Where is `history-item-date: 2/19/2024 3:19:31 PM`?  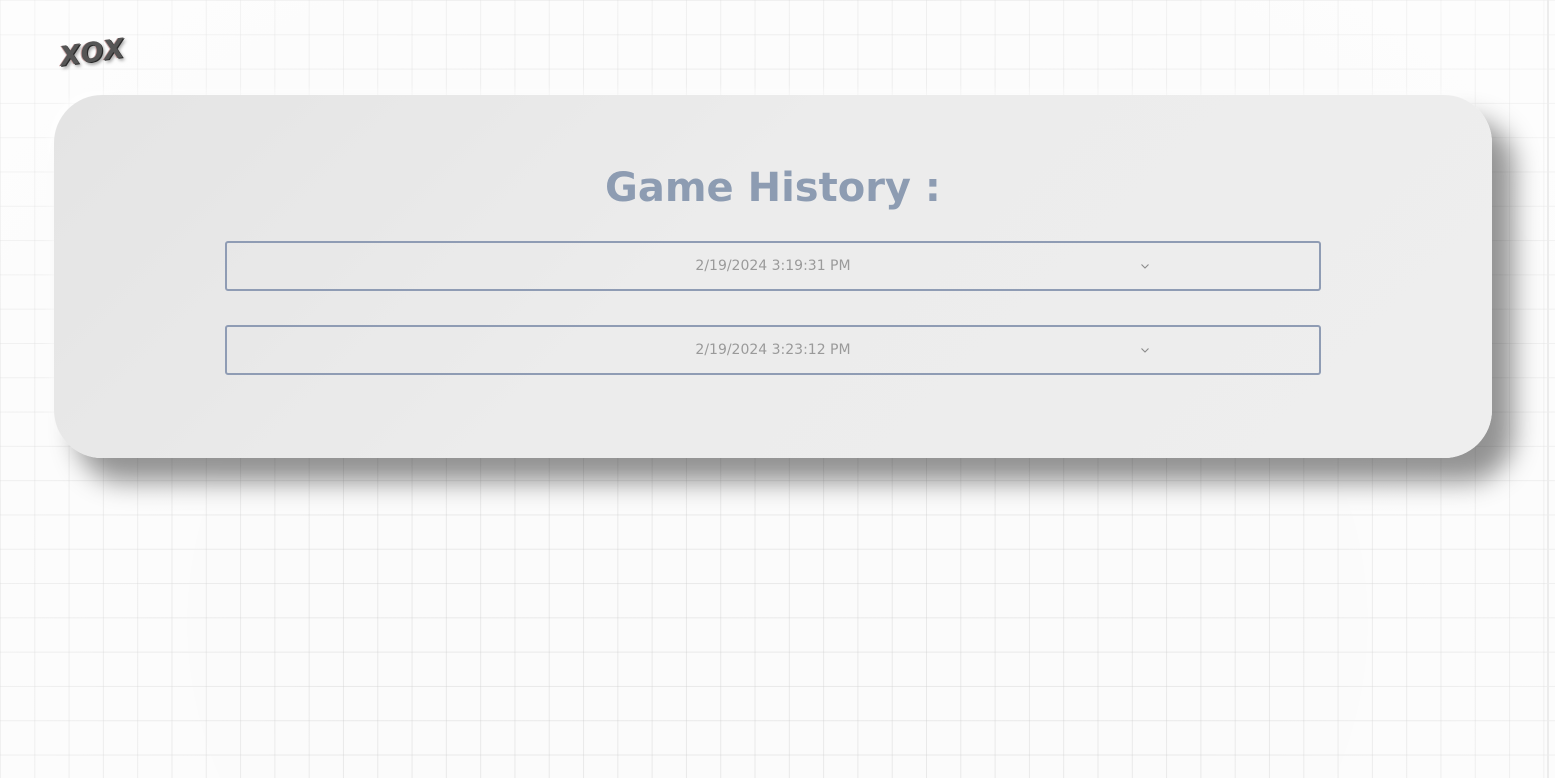 history-item-date: 2/19/2024 3:19:31 PM is located at coordinates (773, 266).